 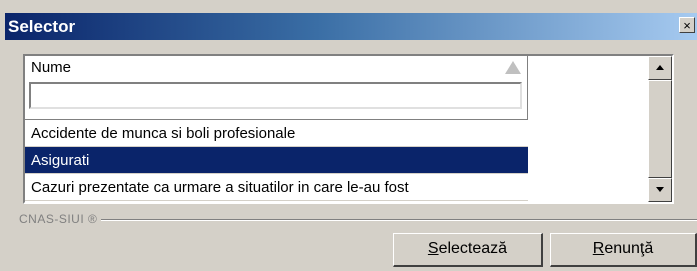 I want to click on cancel-accelerator: R, so click(x=598, y=248).